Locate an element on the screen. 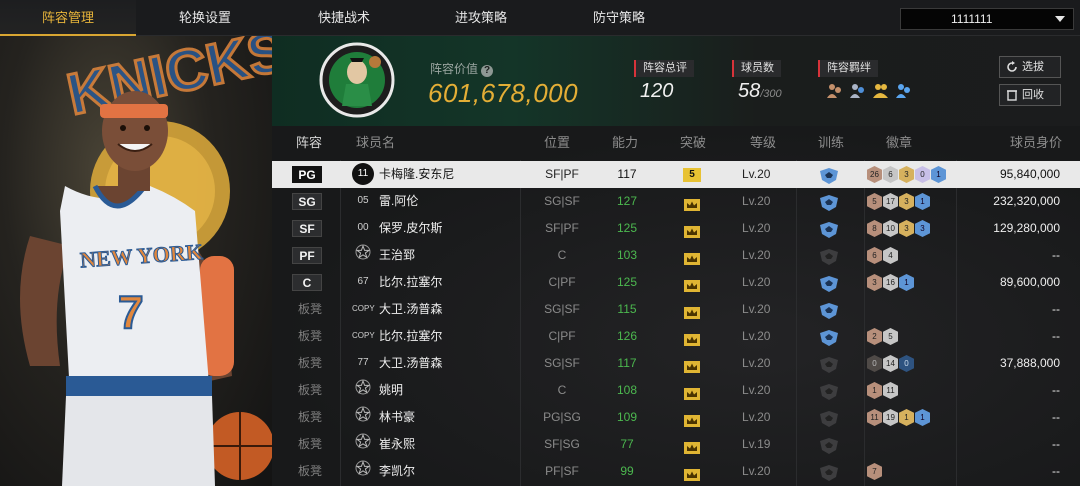  column-header-breakthrough: 突破 is located at coordinates (693, 143).